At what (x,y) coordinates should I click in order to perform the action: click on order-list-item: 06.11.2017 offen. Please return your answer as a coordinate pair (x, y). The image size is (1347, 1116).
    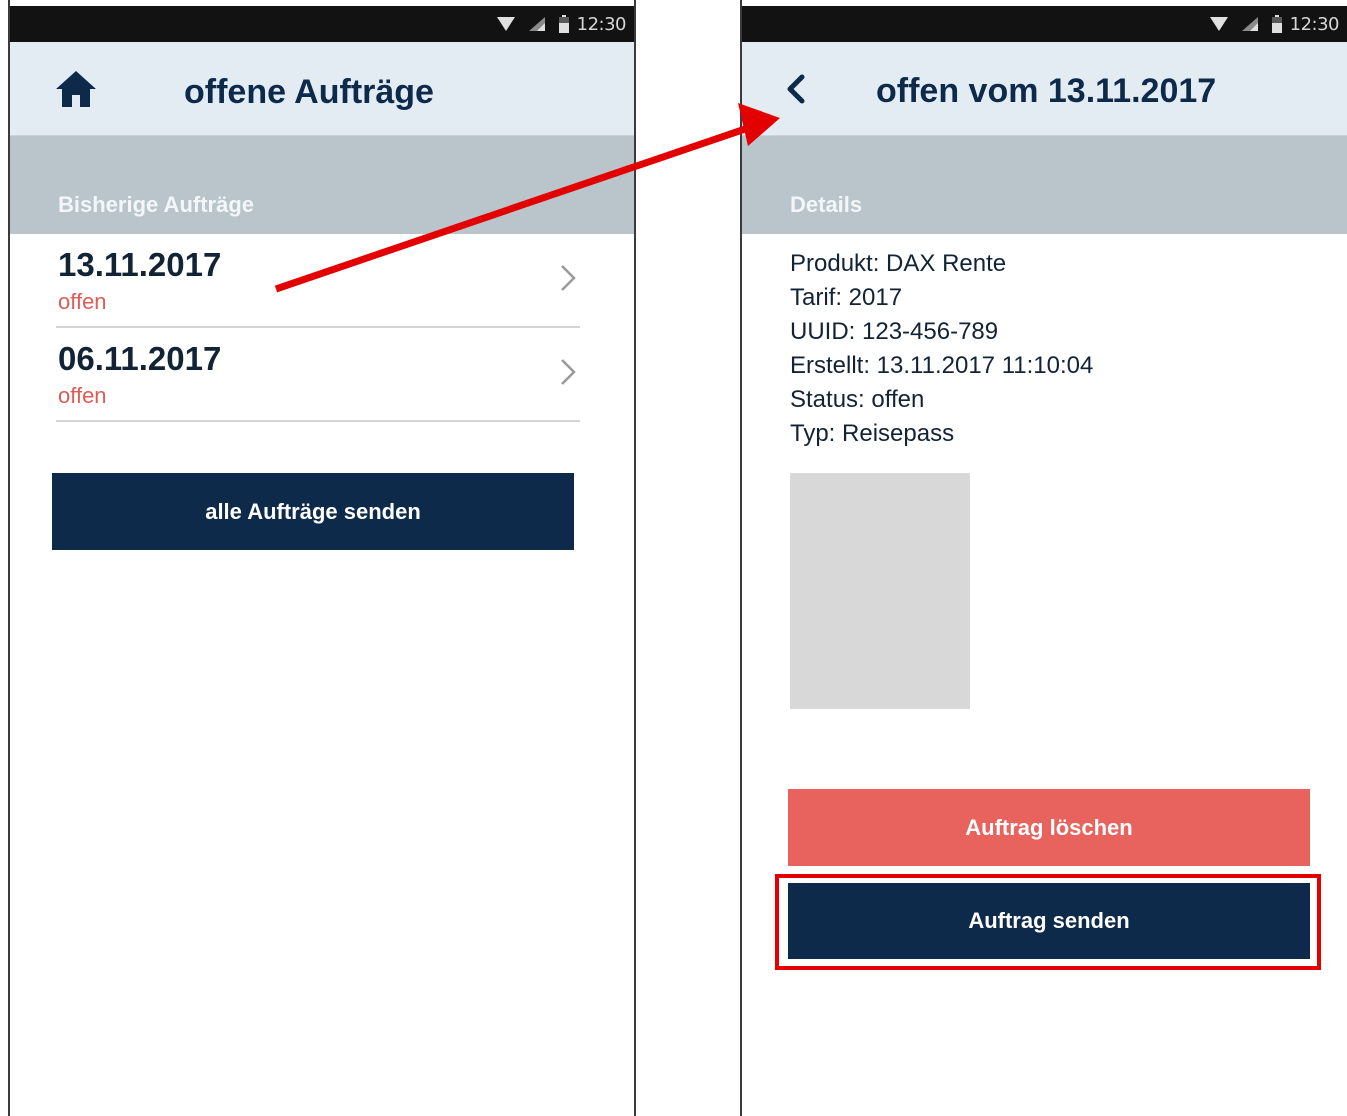
    Looking at the image, I should click on (318, 375).